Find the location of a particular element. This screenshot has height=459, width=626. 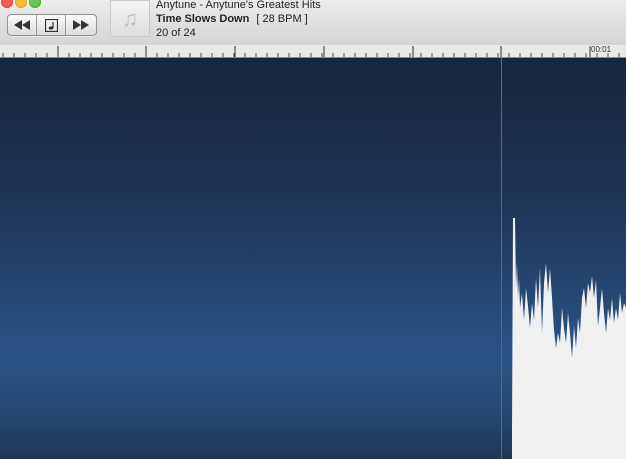

song-title-row: Time Slows Down [ 28 BPM ] is located at coordinates (238, 19).